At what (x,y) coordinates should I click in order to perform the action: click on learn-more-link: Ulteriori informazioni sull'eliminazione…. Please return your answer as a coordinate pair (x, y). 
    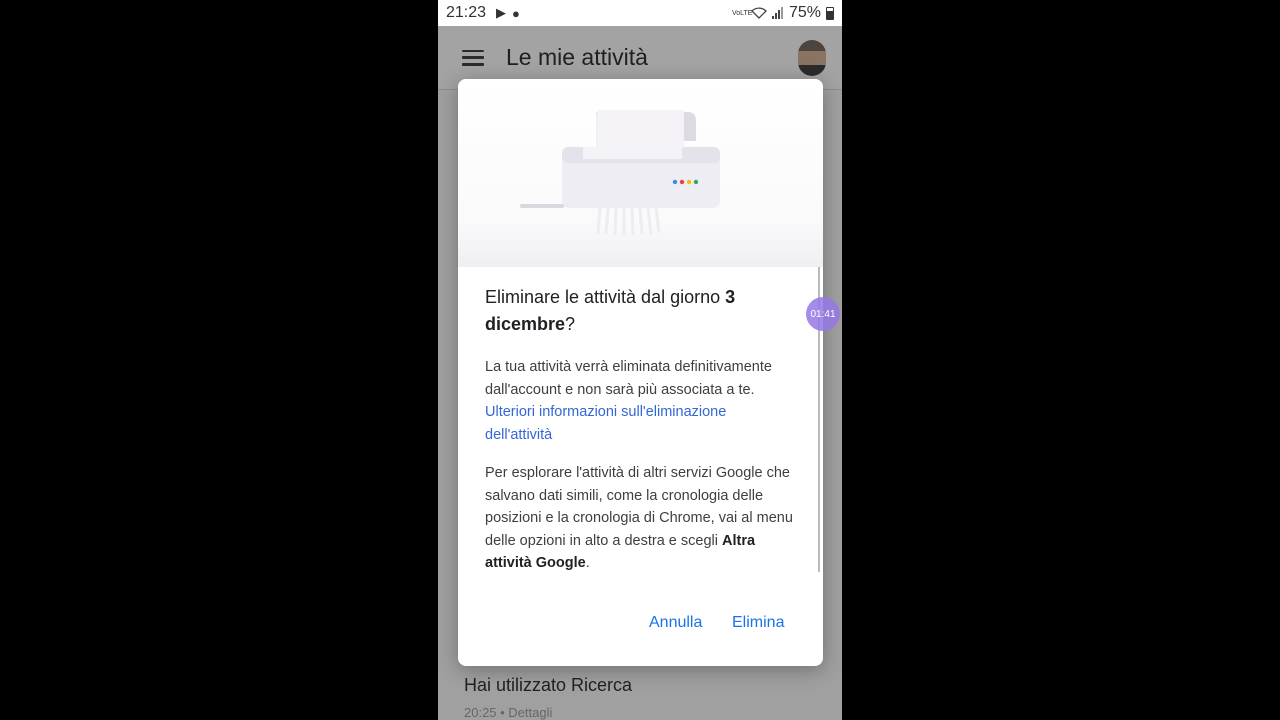
    Looking at the image, I should click on (605, 423).